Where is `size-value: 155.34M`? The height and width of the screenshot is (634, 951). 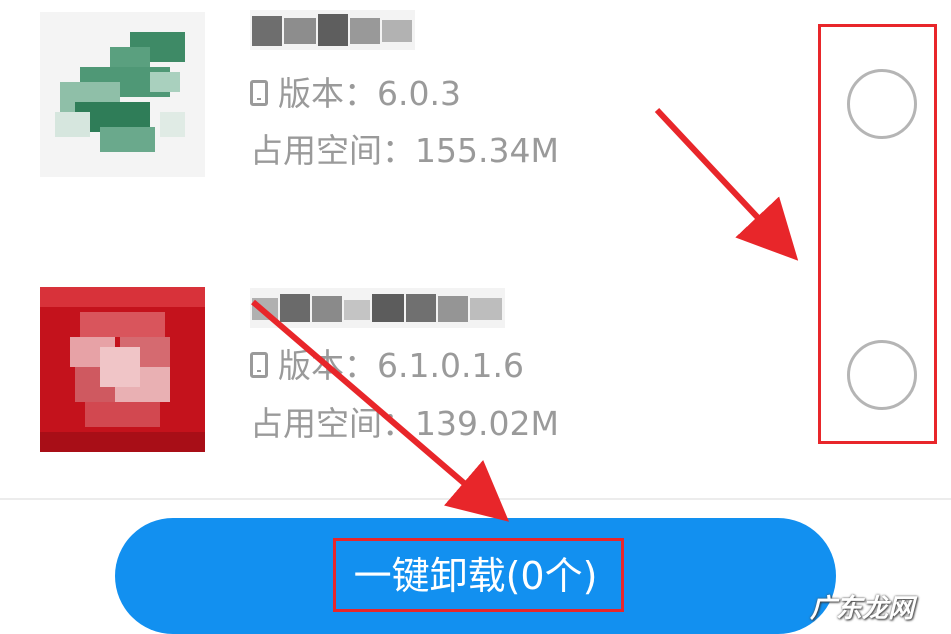
size-value: 155.34M is located at coordinates (487, 150).